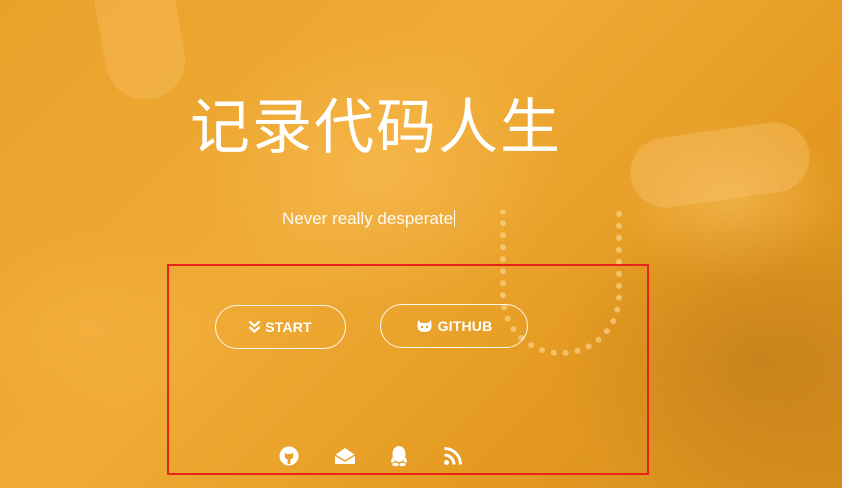 Image resolution: width=842 pixels, height=488 pixels. What do you see at coordinates (455, 218) in the screenshot?
I see `typing-caret` at bounding box center [455, 218].